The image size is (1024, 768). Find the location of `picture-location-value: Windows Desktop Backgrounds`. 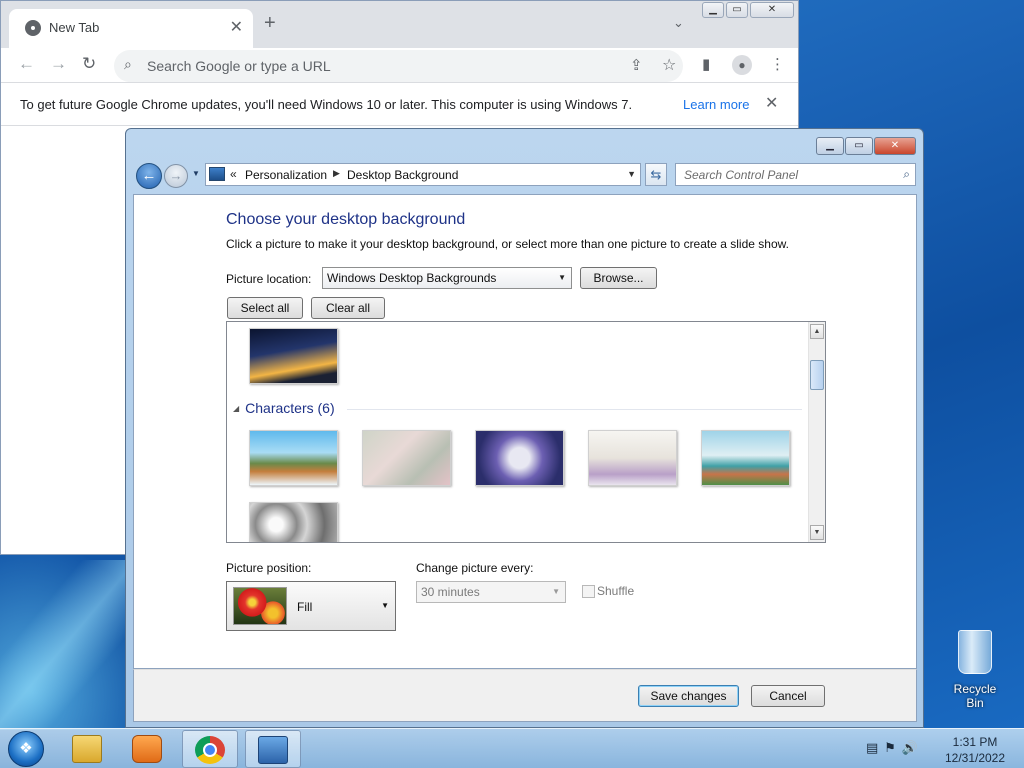

picture-location-value: Windows Desktop Backgrounds is located at coordinates (412, 278).